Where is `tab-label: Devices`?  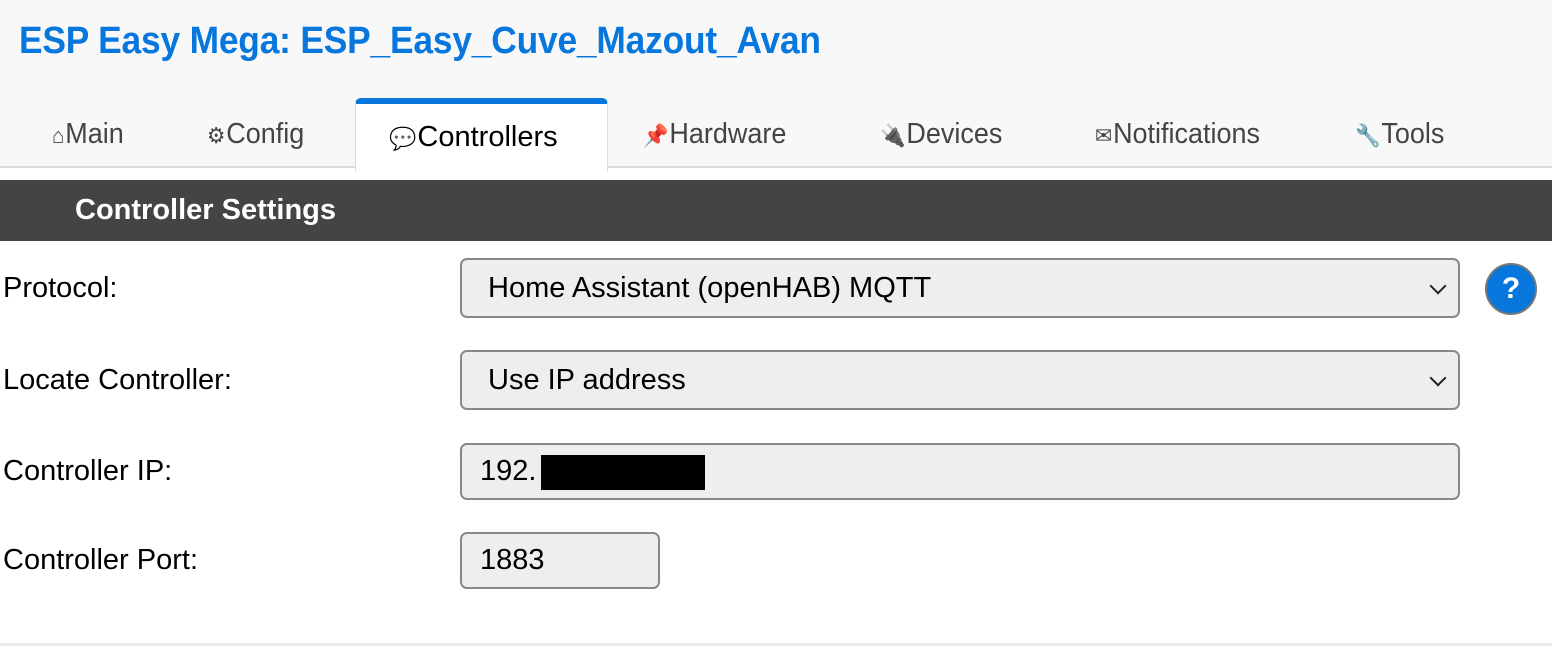 tab-label: Devices is located at coordinates (954, 134).